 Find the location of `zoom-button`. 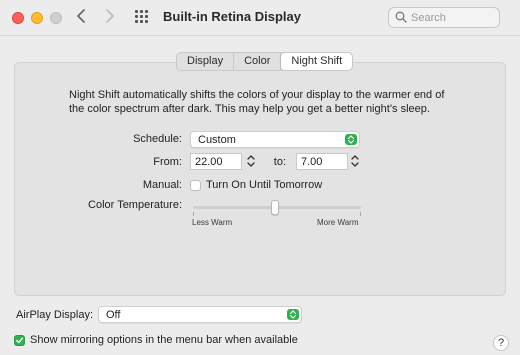

zoom-button is located at coordinates (56, 18).